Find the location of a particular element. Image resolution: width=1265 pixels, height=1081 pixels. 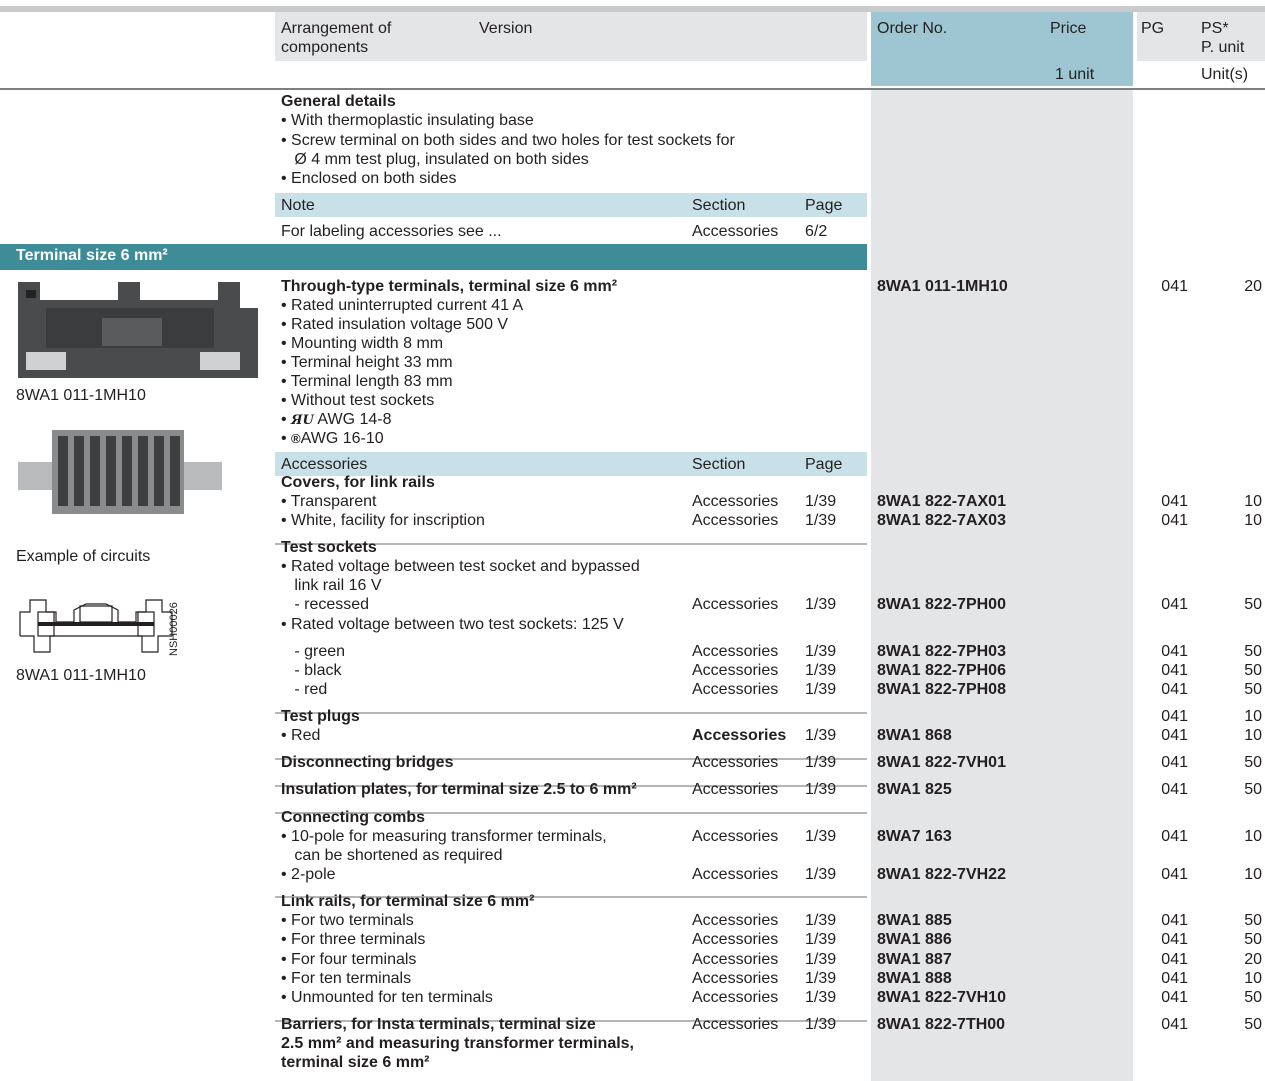

accessory-order-no: 8WA1 868 is located at coordinates (914, 735).